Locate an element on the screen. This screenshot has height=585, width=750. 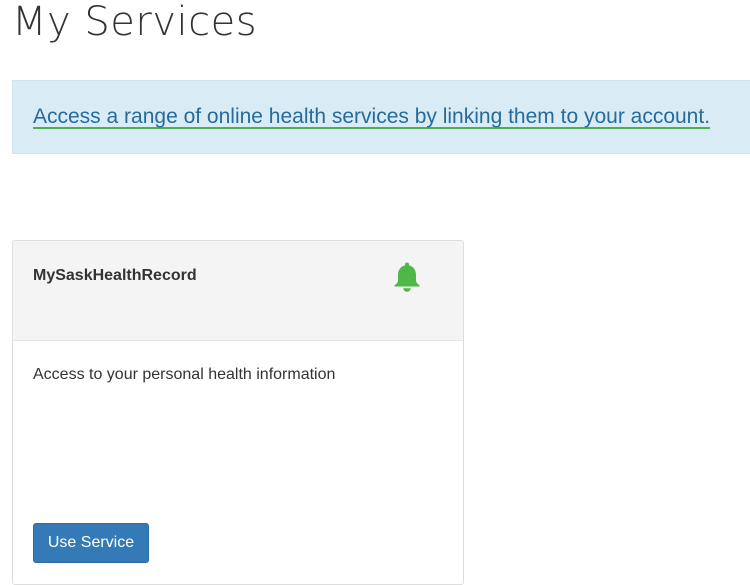
use-service-button: Use Service is located at coordinates (91, 543).